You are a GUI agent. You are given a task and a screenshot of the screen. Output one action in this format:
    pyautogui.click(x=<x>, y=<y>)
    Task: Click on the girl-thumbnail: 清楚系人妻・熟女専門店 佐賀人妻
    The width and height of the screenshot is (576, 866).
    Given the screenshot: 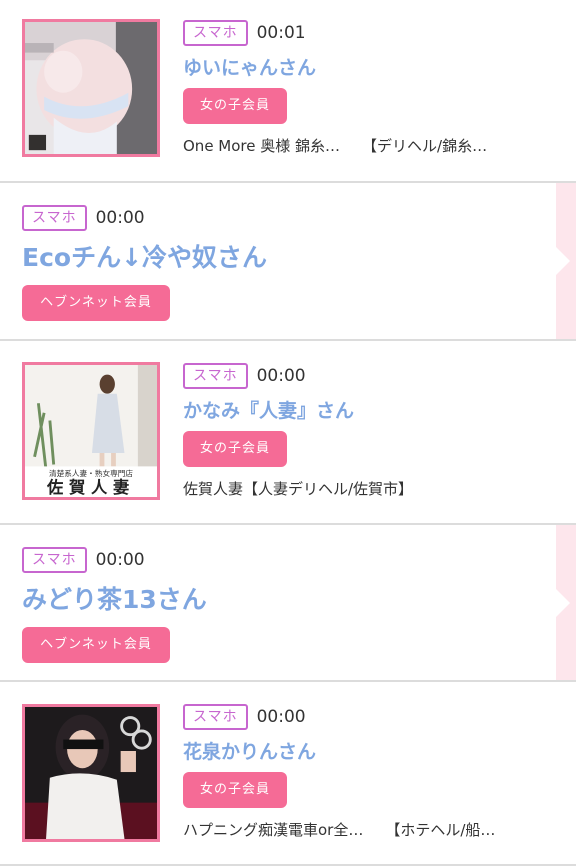 What is the action you would take?
    pyautogui.click(x=91, y=431)
    